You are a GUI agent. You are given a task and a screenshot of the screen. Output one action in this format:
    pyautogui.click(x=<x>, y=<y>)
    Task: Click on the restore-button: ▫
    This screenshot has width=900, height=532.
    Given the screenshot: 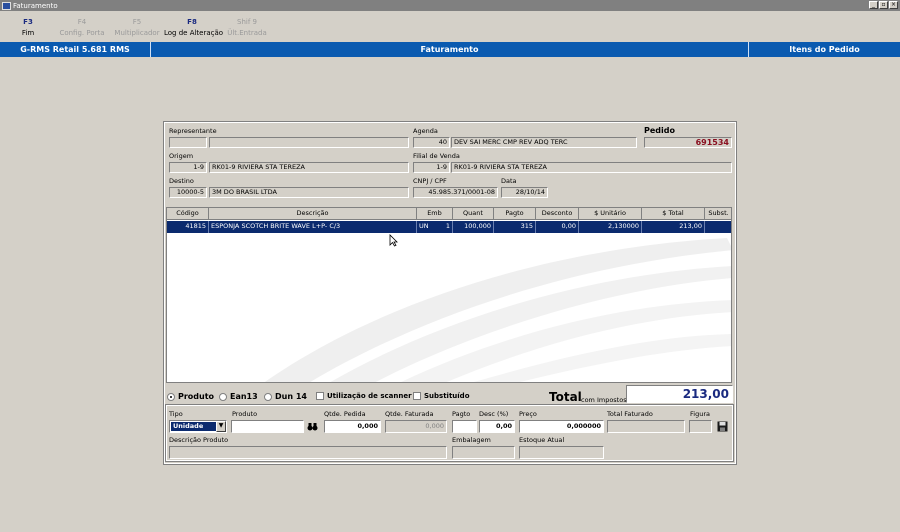 What is the action you would take?
    pyautogui.click(x=883, y=5)
    